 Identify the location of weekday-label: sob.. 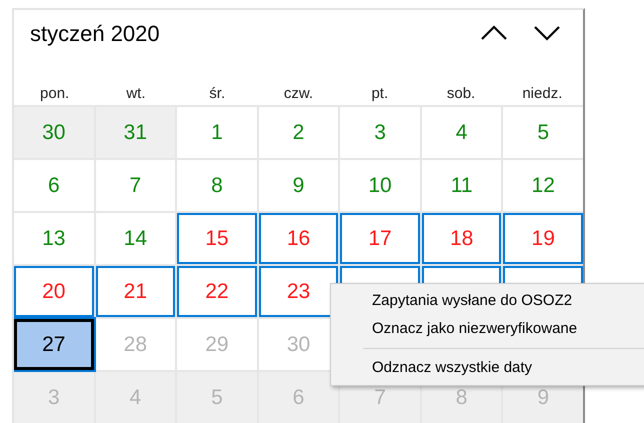
(461, 94).